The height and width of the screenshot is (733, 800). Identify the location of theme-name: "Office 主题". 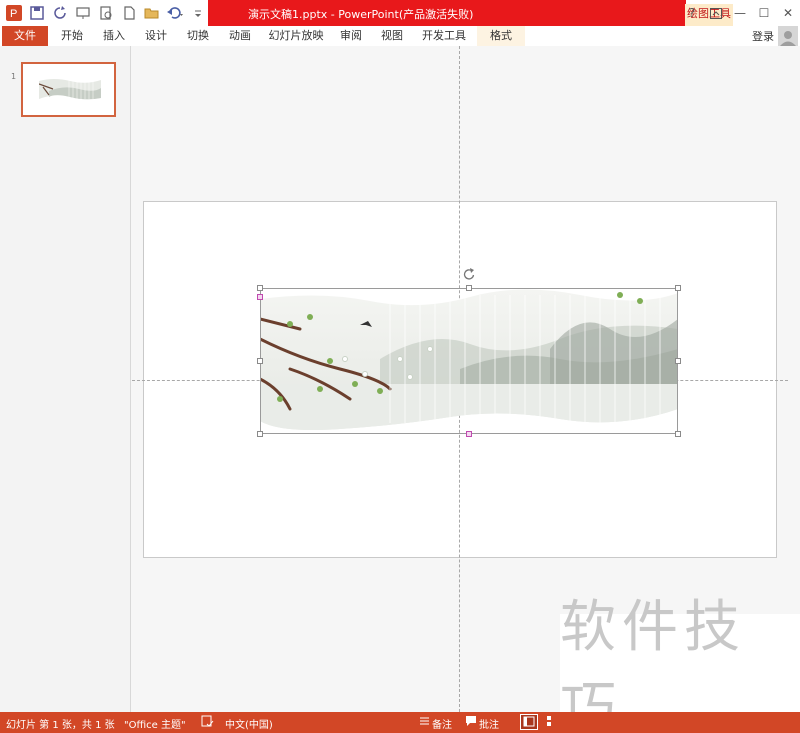
(155, 725).